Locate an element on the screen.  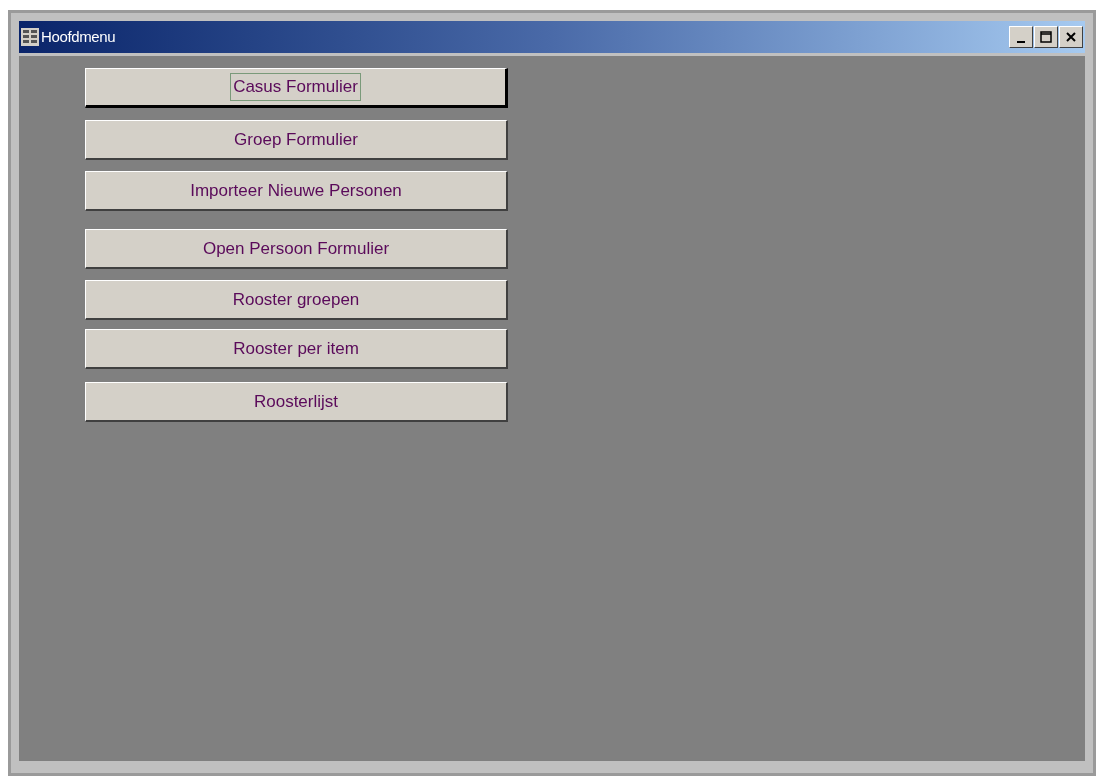
maximize-button is located at coordinates (1046, 37).